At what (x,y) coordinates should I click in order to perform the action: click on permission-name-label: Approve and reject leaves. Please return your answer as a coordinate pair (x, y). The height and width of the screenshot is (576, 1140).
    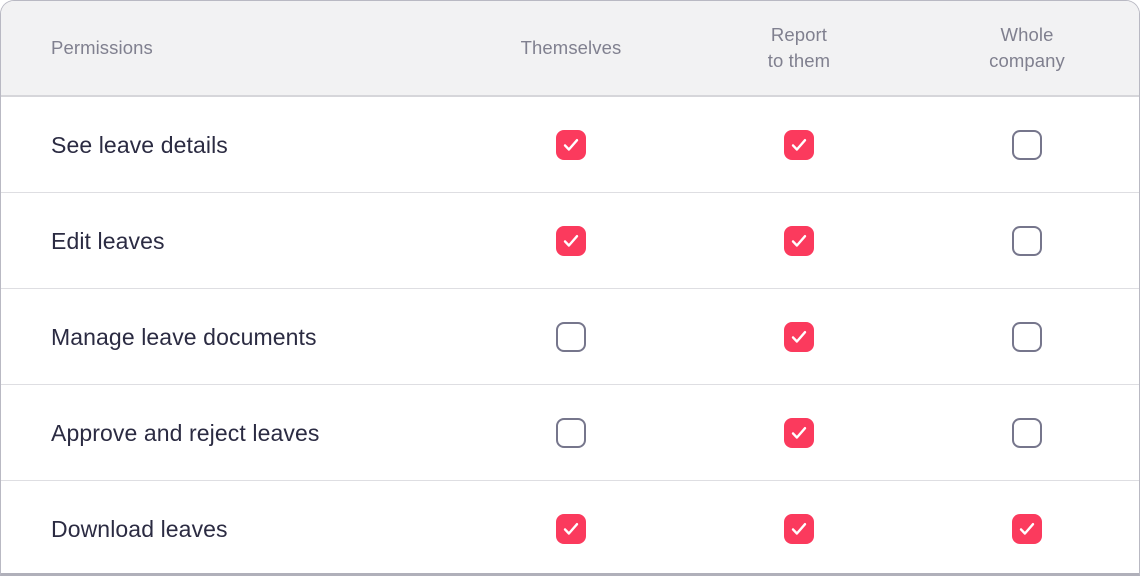
    Looking at the image, I should click on (185, 432).